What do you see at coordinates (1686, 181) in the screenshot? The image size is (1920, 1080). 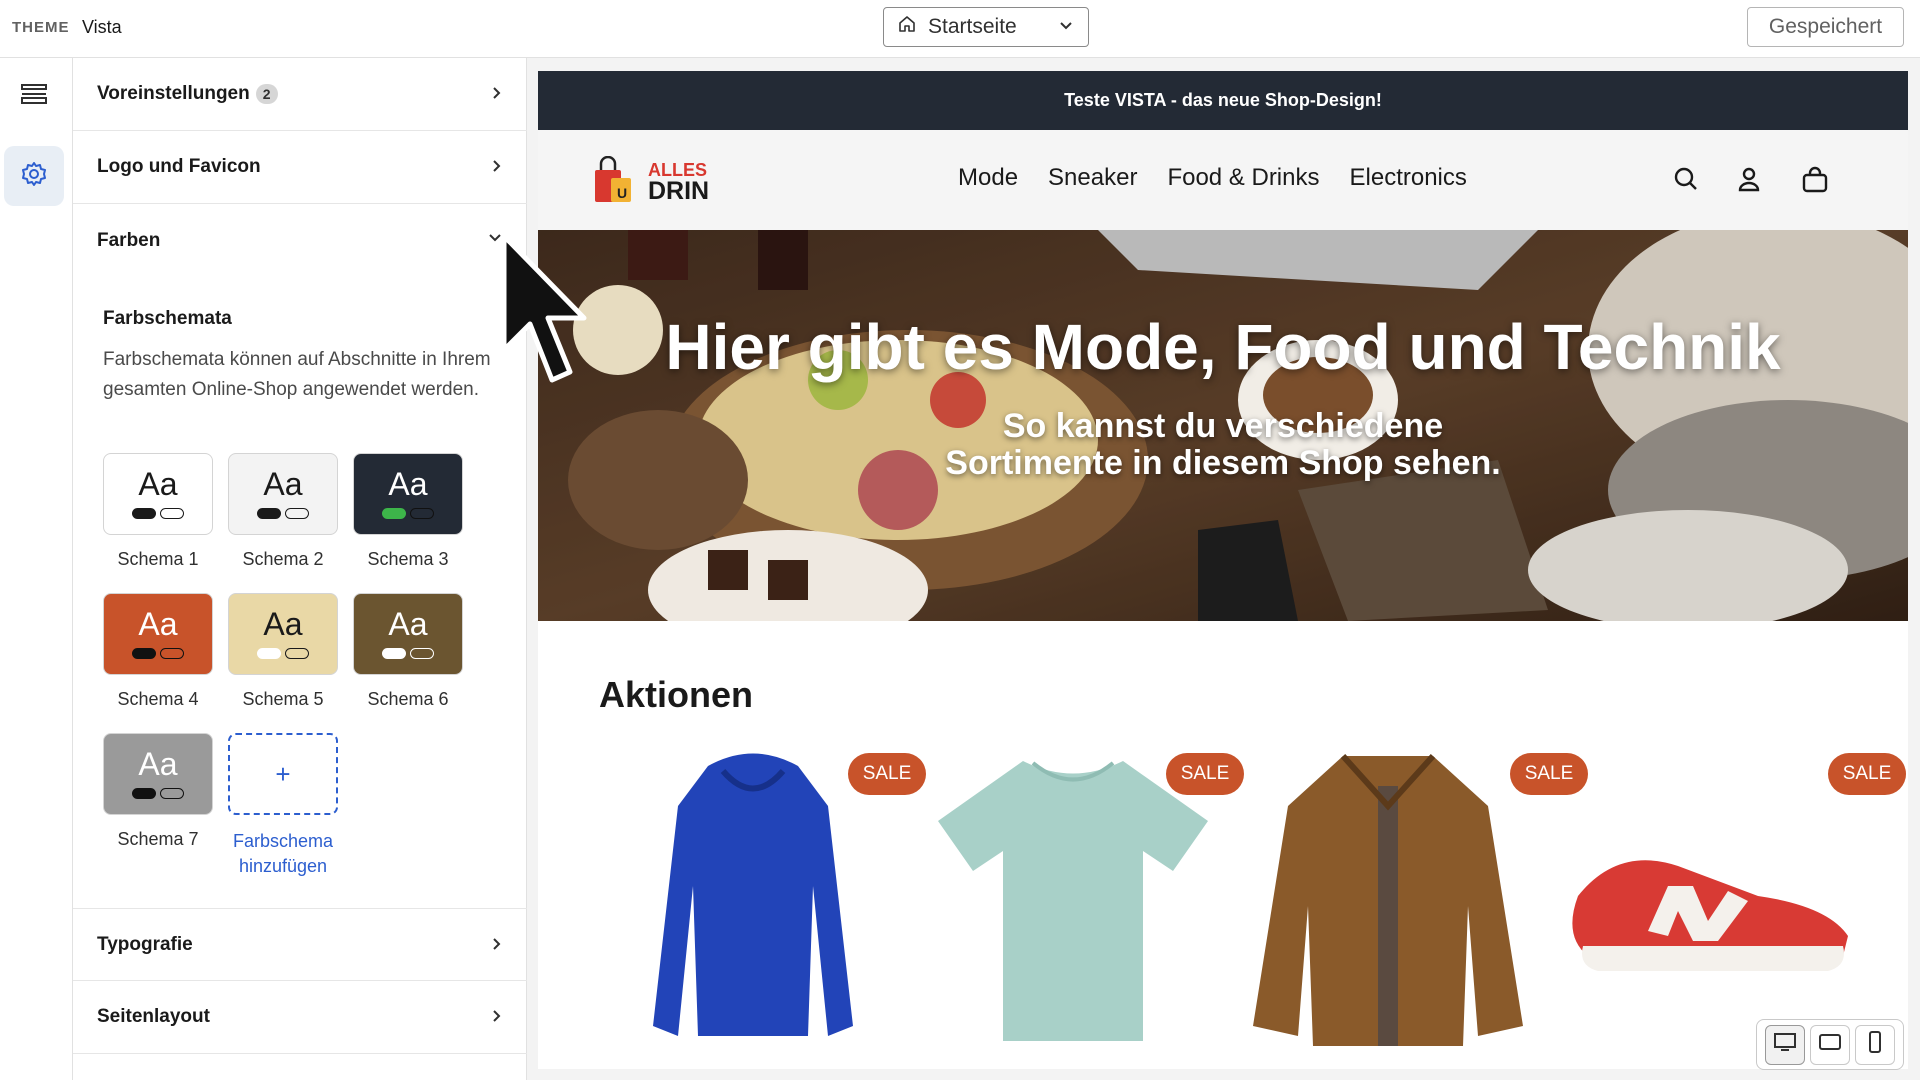 I see `search-icon` at bounding box center [1686, 181].